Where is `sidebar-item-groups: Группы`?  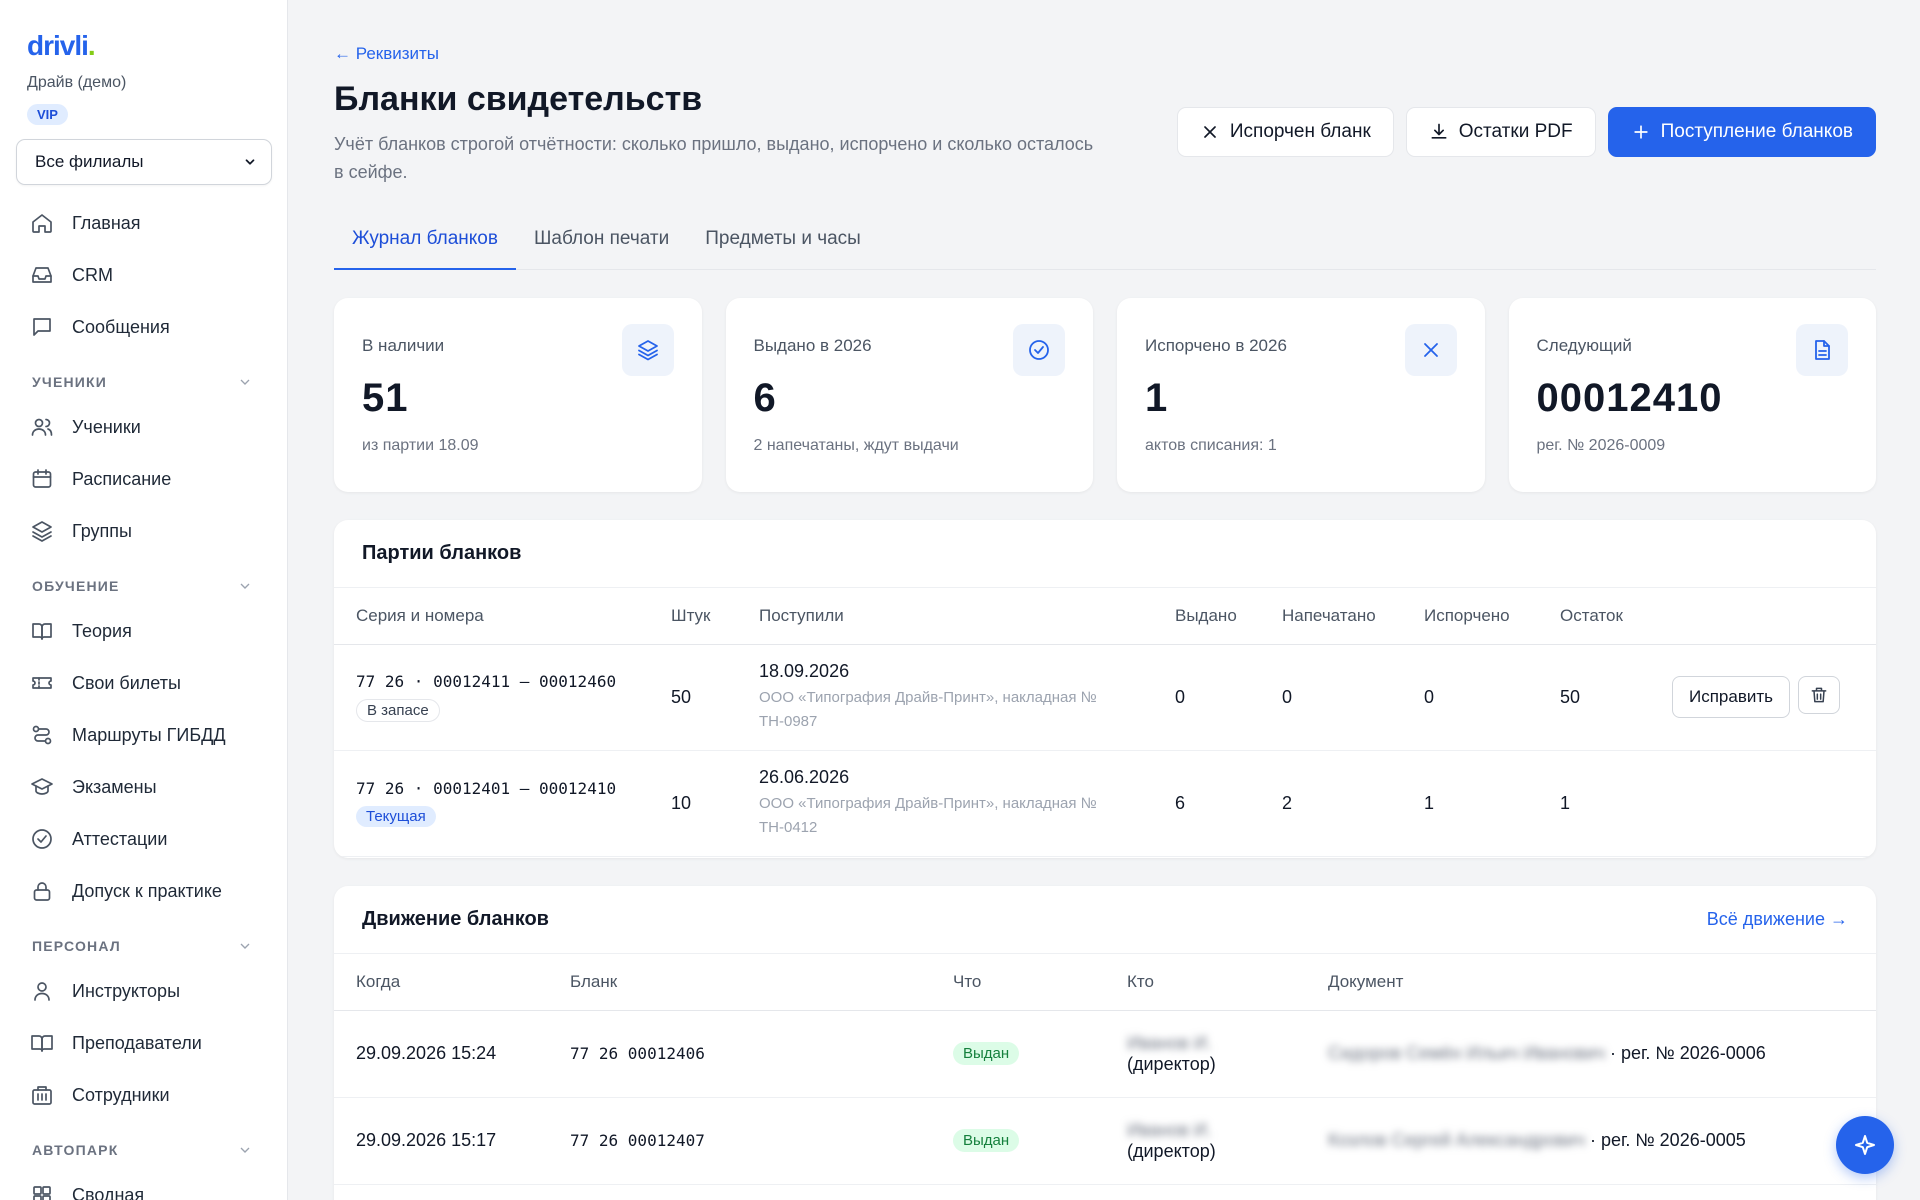 sidebar-item-groups: Группы is located at coordinates (143, 531).